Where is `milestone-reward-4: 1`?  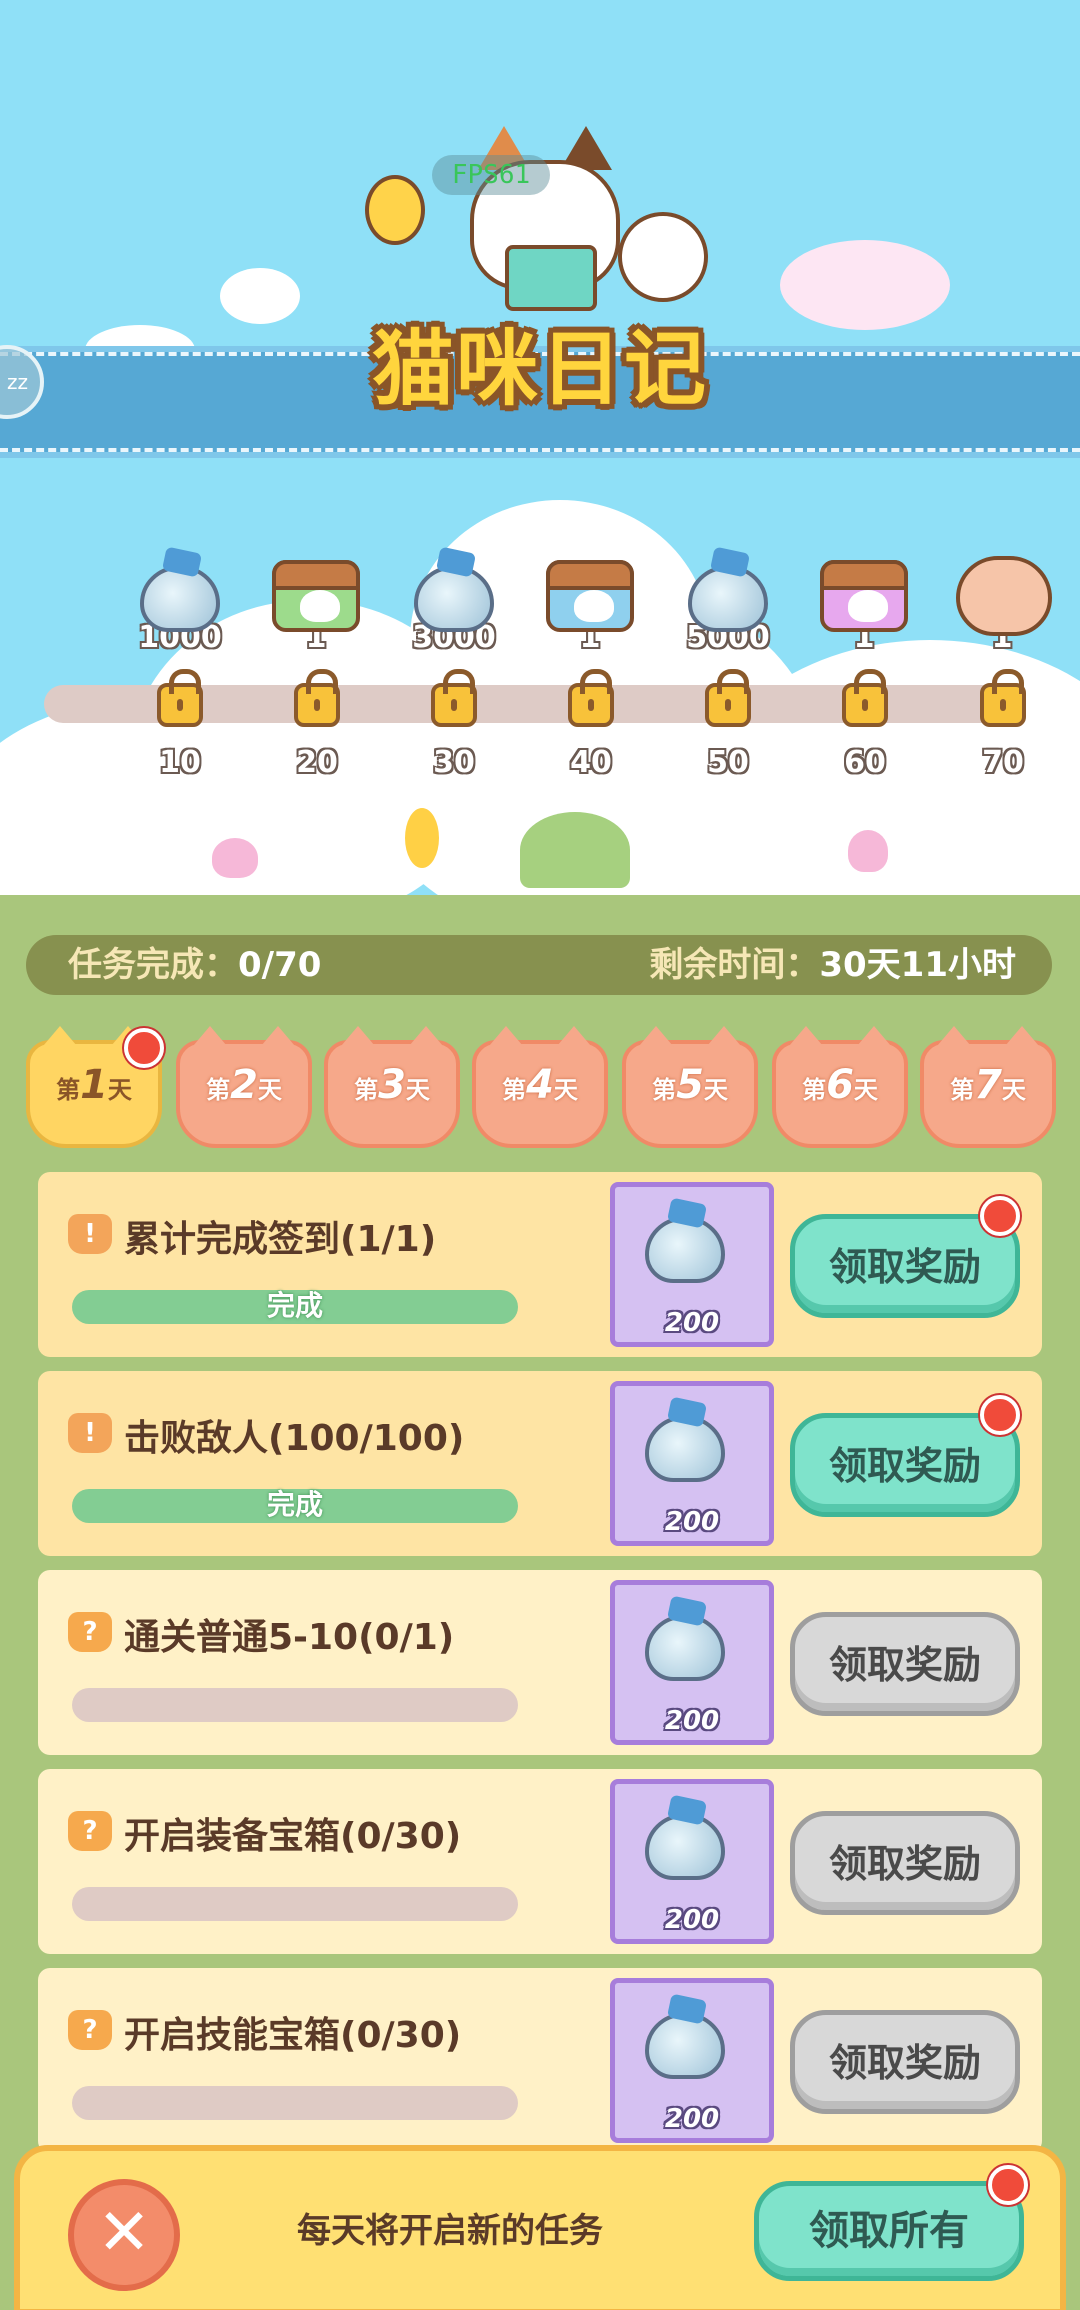 milestone-reward-4: 1 is located at coordinates (590, 601).